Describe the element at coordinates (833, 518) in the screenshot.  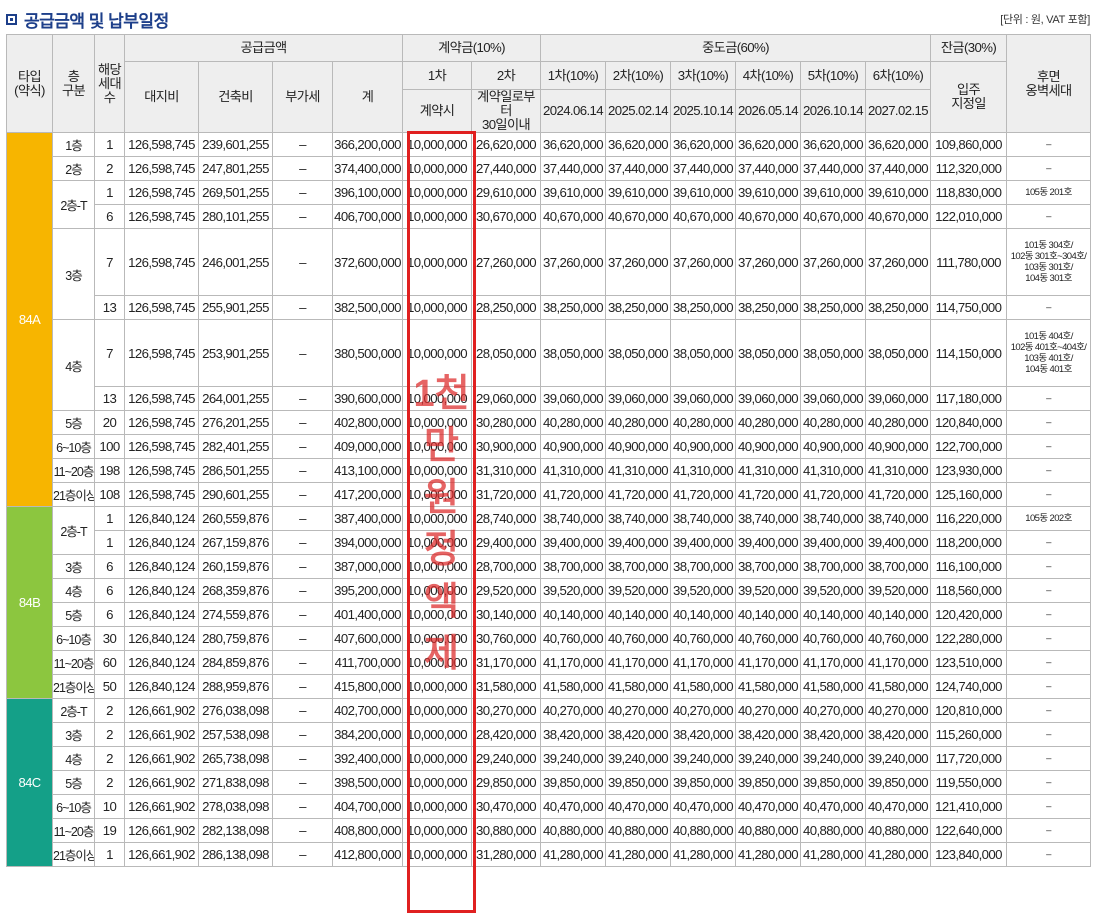
I see `middle-5-cell: 38,740,000` at that location.